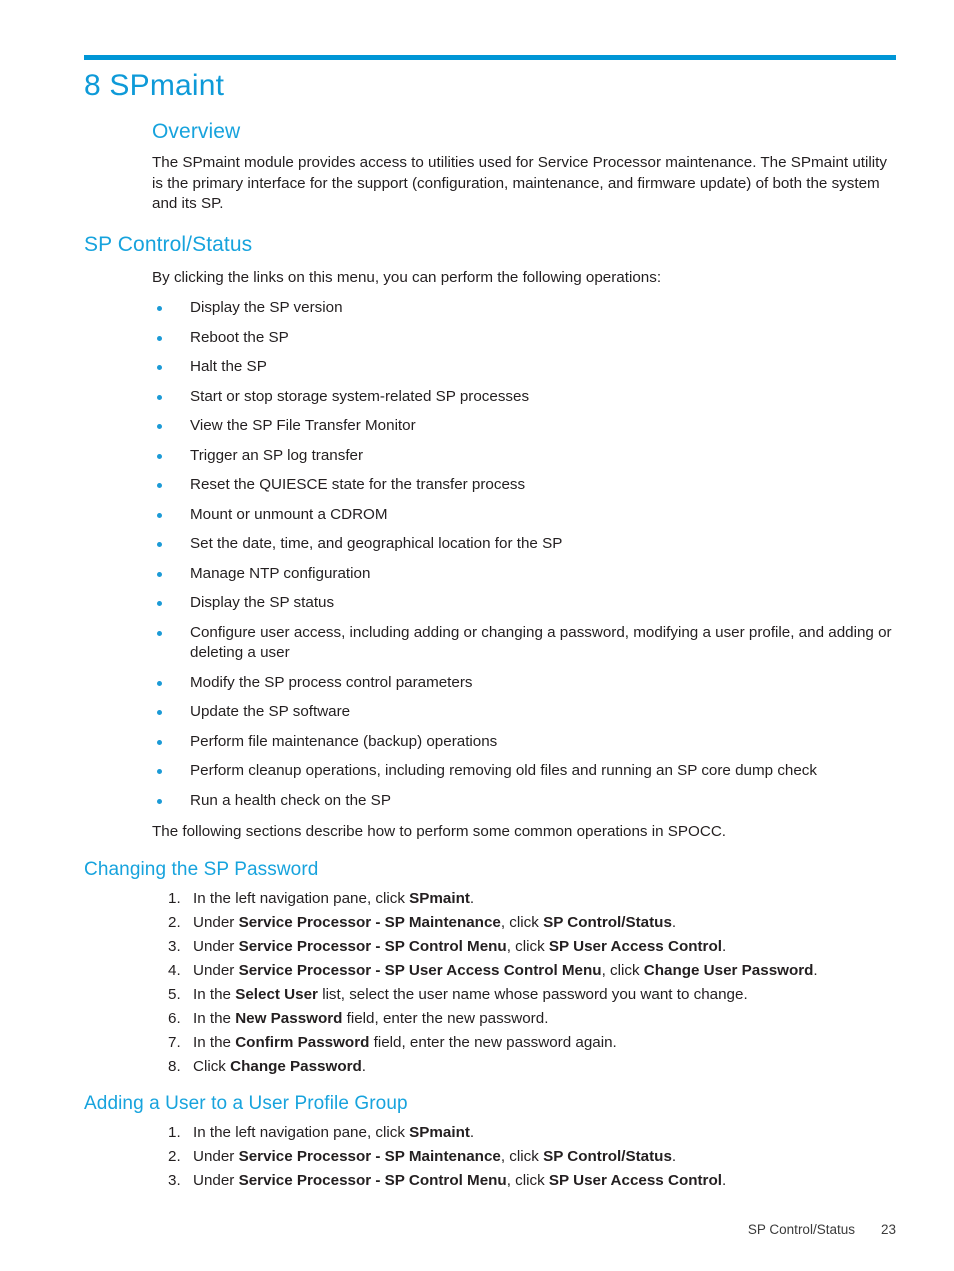 The width and height of the screenshot is (954, 1271). What do you see at coordinates (174, 946) in the screenshot?
I see `step-number: 3.` at bounding box center [174, 946].